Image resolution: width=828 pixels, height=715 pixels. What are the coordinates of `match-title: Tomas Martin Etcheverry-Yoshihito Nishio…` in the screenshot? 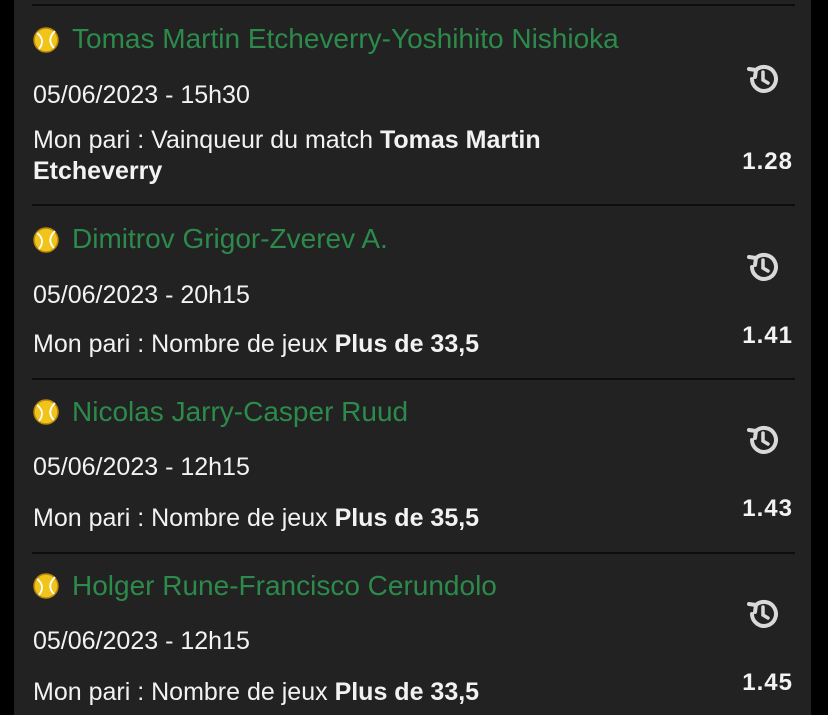 It's located at (345, 39).